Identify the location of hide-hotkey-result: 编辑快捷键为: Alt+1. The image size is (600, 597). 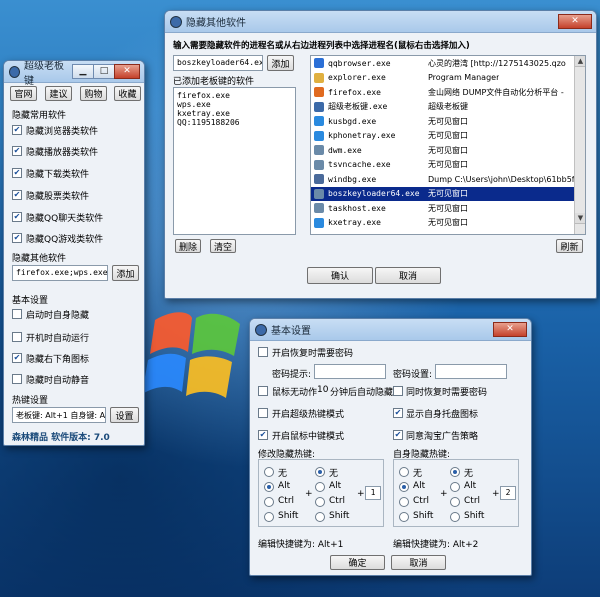
(301, 545).